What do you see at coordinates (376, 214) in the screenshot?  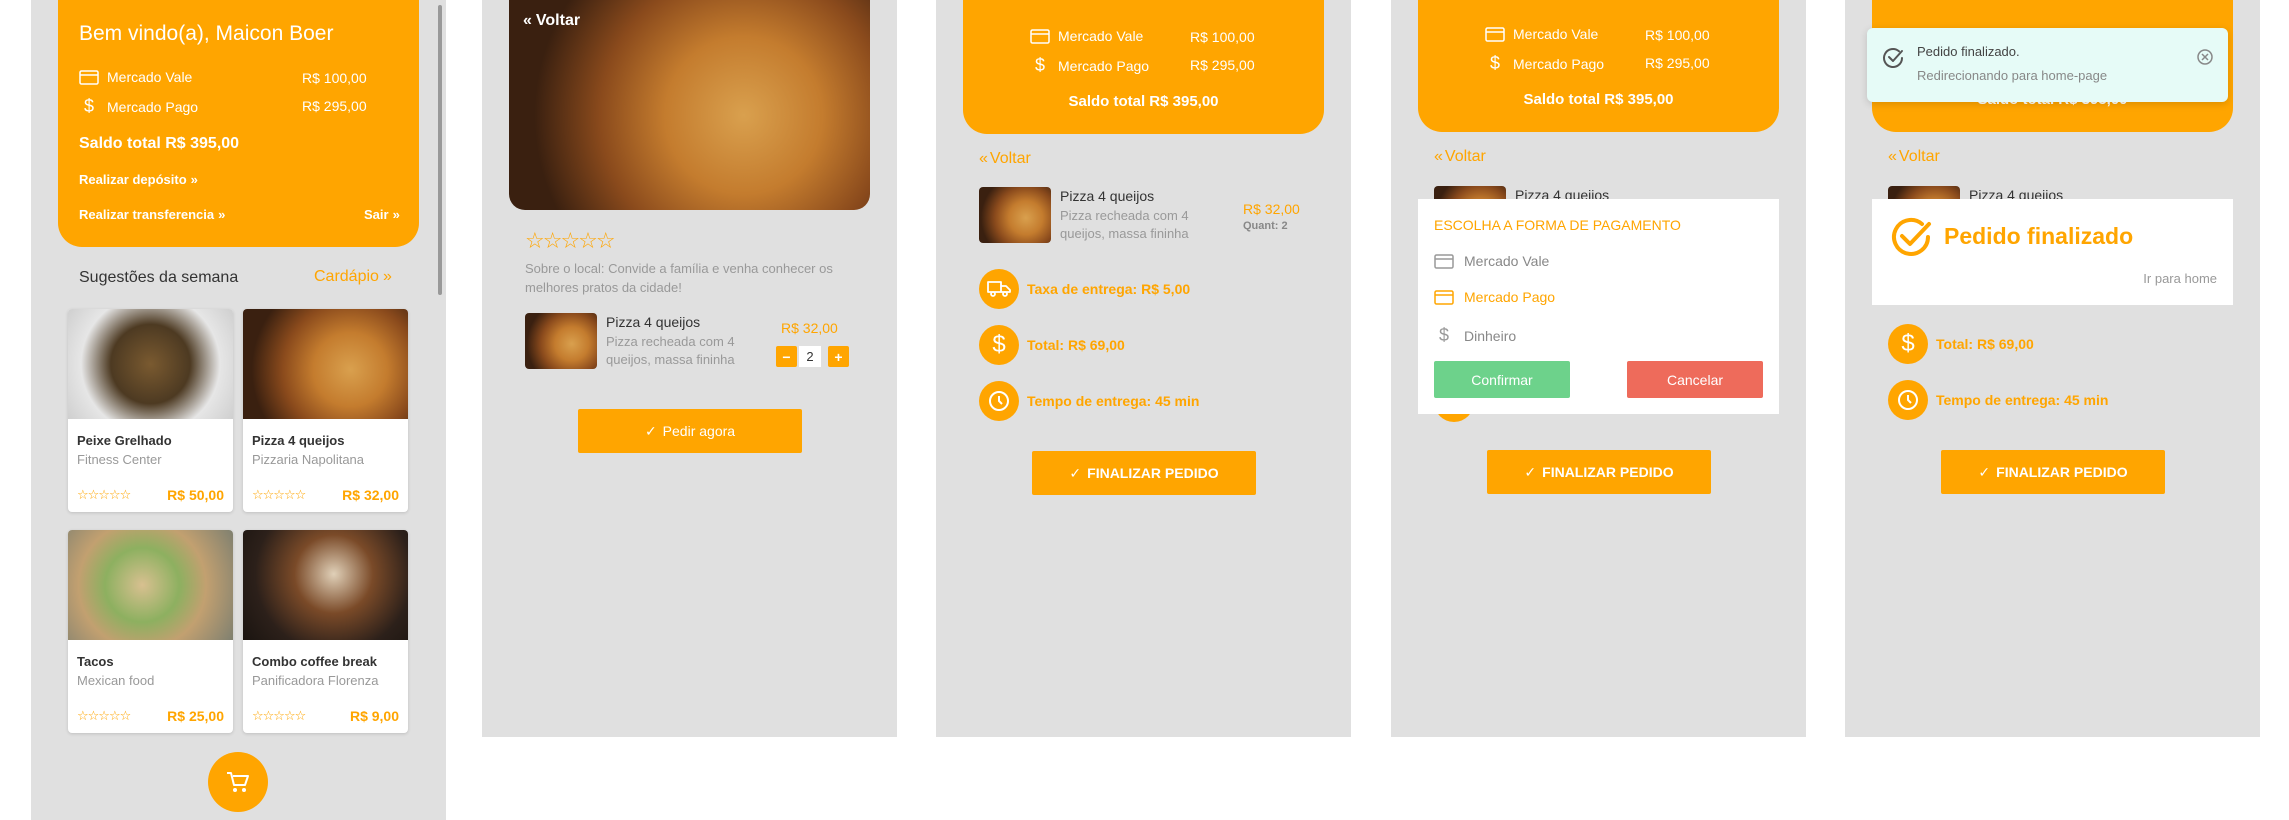 I see `logout-label: Sair` at bounding box center [376, 214].